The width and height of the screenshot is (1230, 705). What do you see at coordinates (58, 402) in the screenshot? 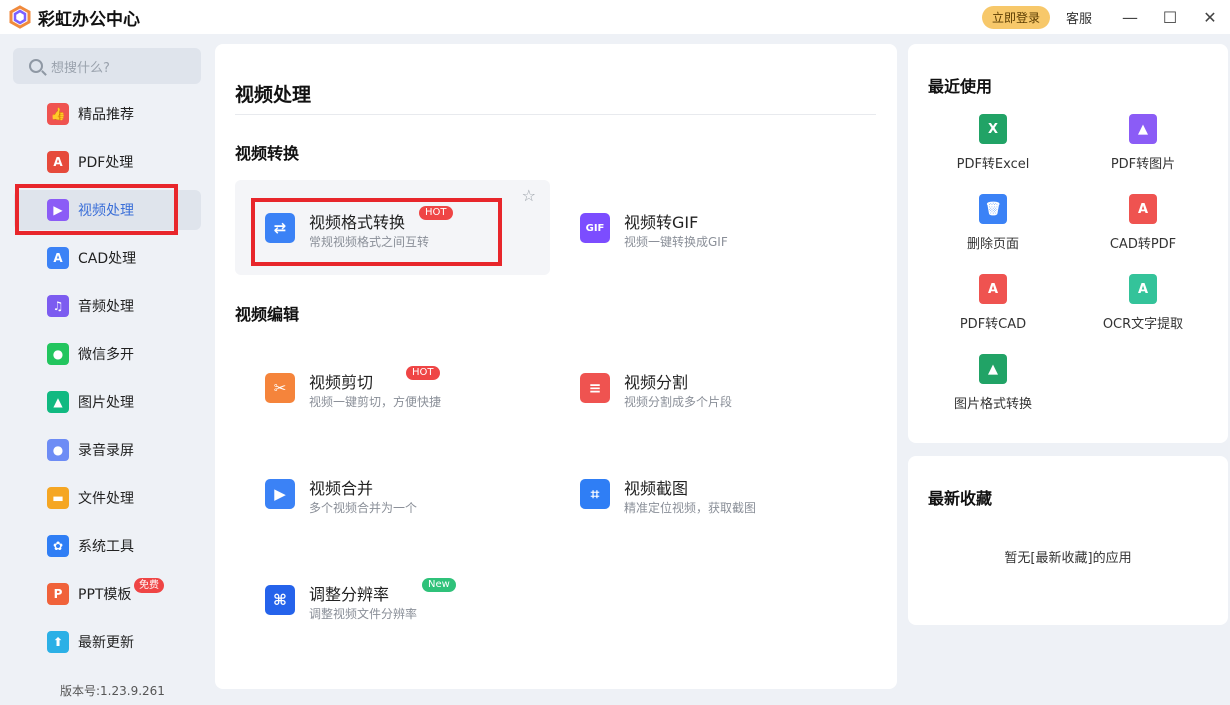
I see `image-icon: ▲` at bounding box center [58, 402].